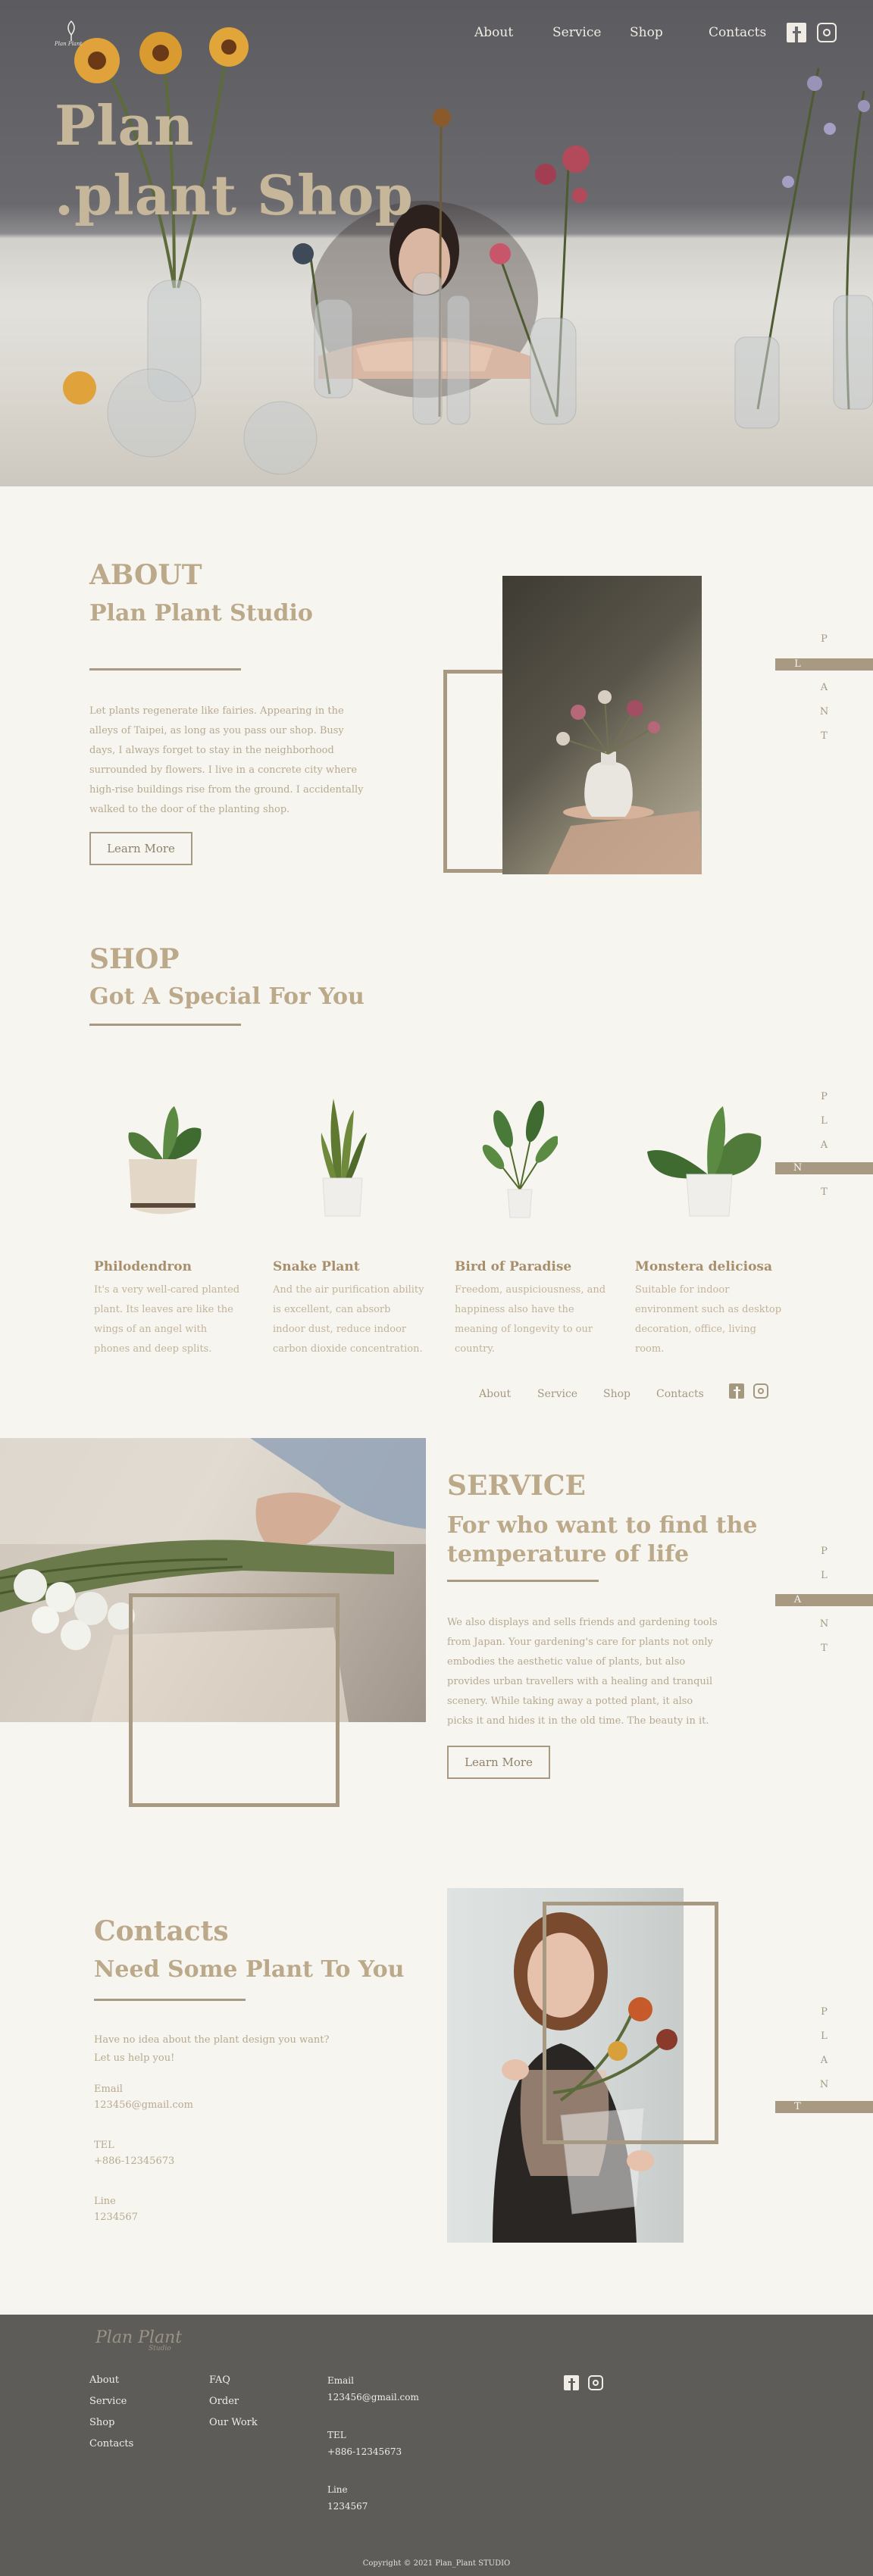 The width and height of the screenshot is (873, 2576). I want to click on footer-col1: About Service Shop Contacts, so click(111, 2412).